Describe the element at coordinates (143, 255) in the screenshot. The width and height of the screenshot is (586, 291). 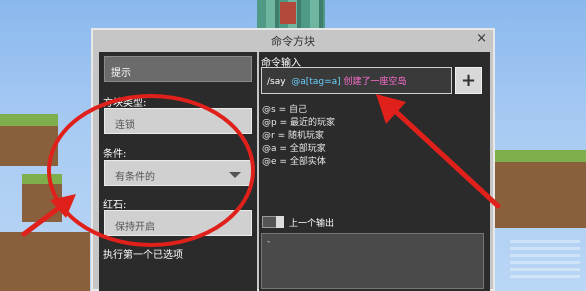
I see `execute-first-label: 执行第一个已选项` at that location.